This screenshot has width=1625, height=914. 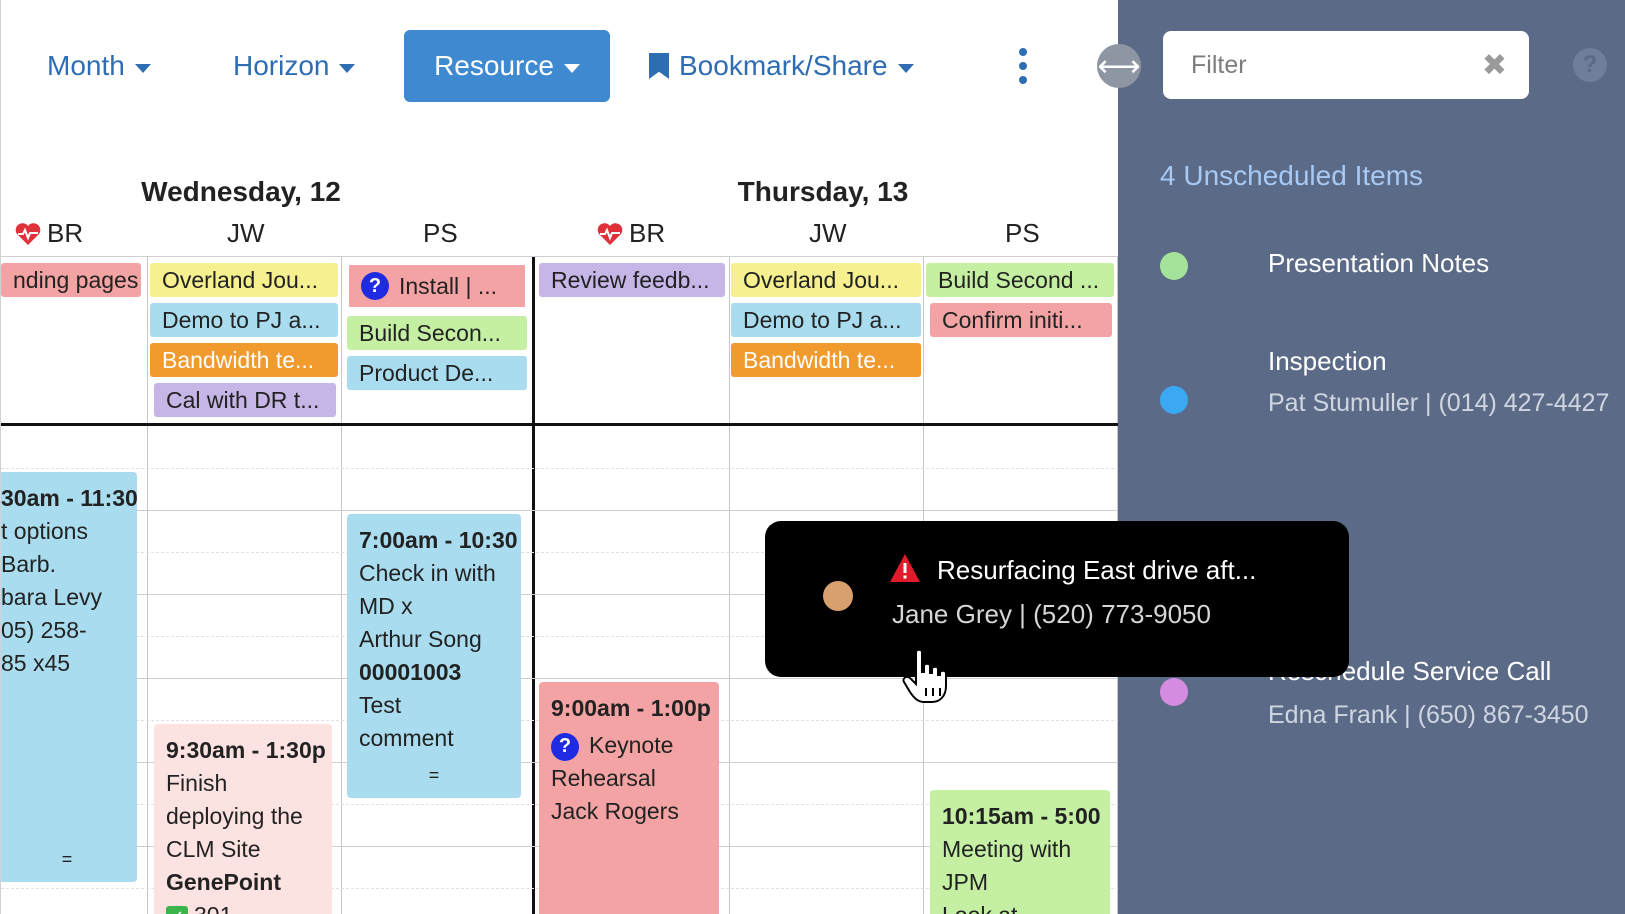 I want to click on allday-event: nding pages, so click(x=71, y=280).